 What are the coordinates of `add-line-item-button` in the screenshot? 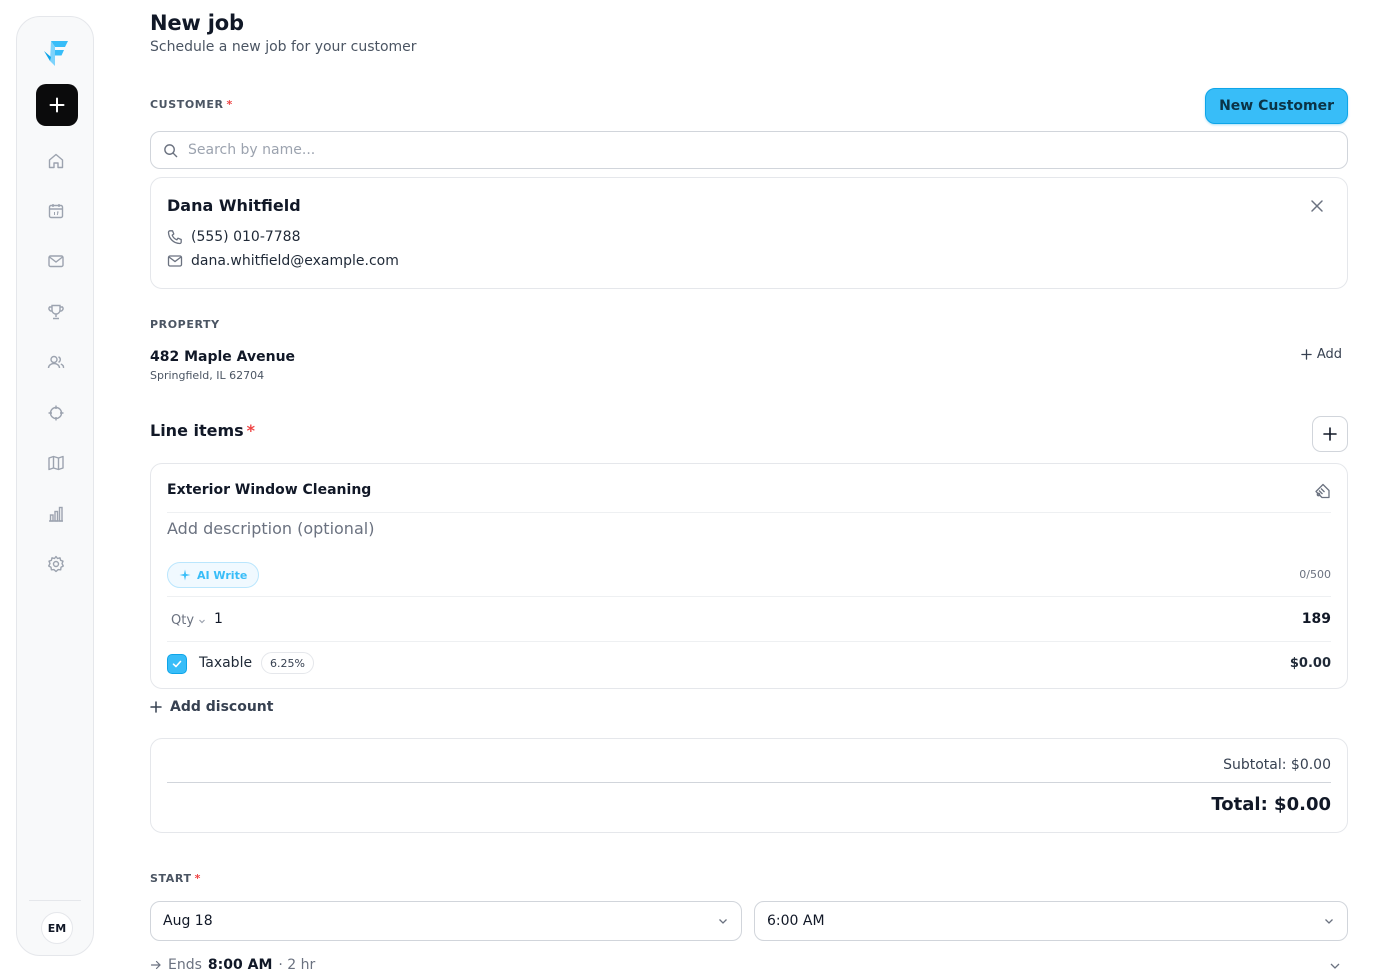 It's located at (1330, 434).